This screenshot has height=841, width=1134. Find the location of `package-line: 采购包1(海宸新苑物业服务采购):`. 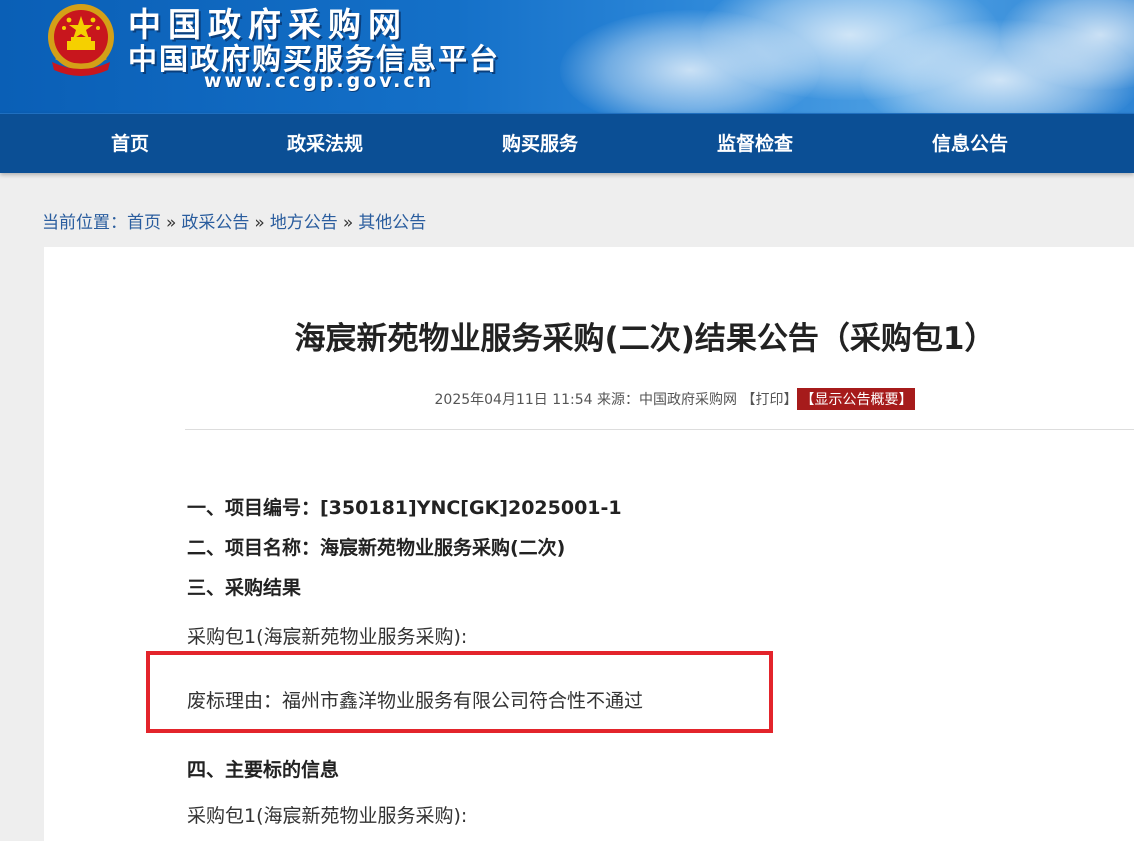

package-line: 采购包1(海宸新苑物业服务采购): is located at coordinates (327, 637).